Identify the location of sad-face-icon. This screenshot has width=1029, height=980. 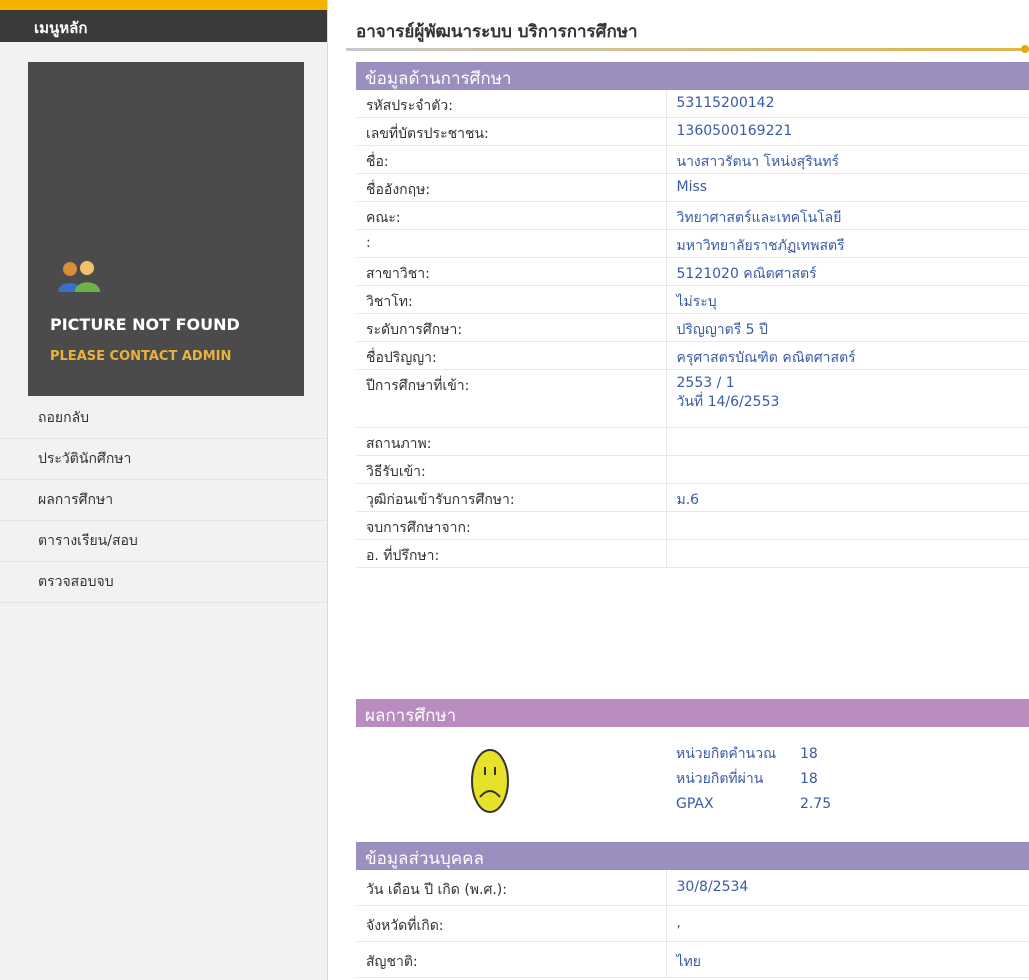
(490, 781).